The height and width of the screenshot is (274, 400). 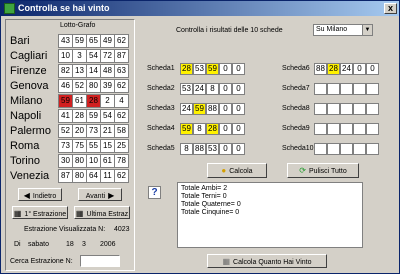 I want to click on wheel-number: 55, so click(x=93, y=146).